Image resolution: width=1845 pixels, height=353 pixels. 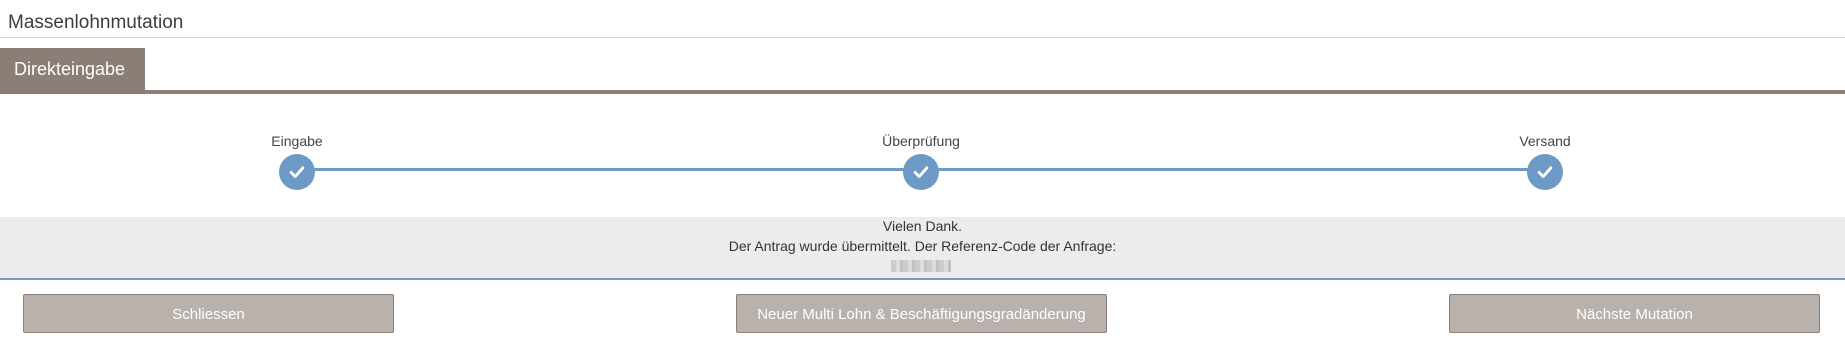 What do you see at coordinates (921, 266) in the screenshot?
I see `reference-code-redacted` at bounding box center [921, 266].